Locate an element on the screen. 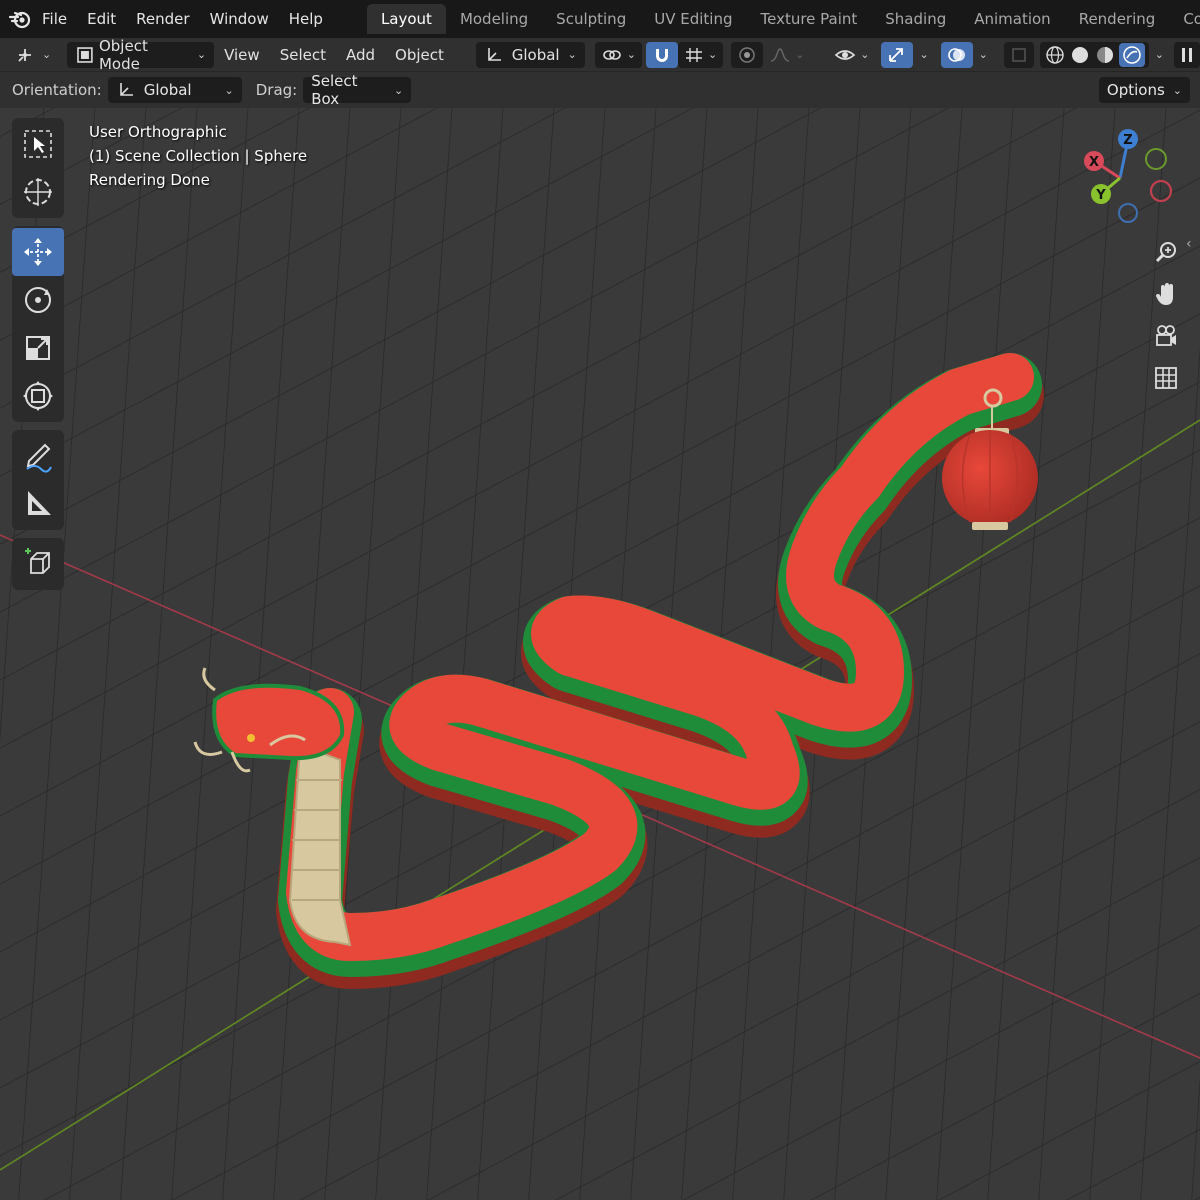 This screenshot has width=1200, height=1200. rendered-shading-icon is located at coordinates (1131, 54).